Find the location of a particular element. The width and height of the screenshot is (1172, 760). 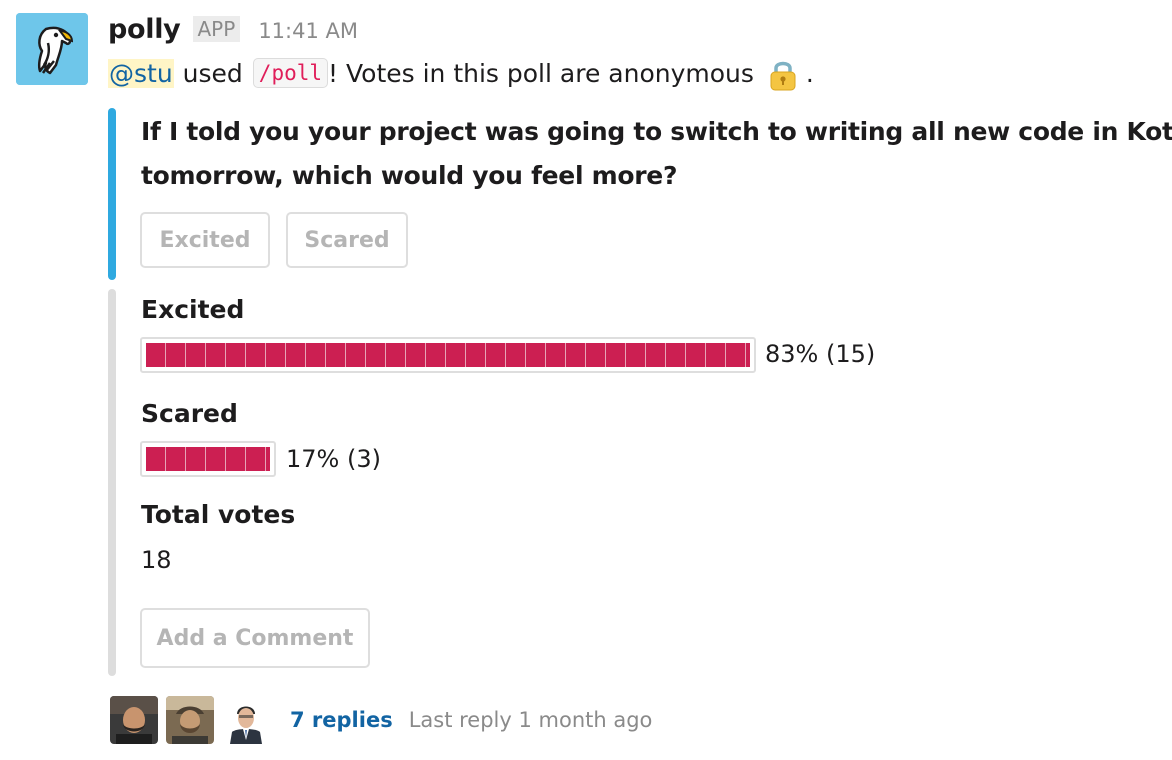

reply-count-link: 7 replies is located at coordinates (341, 720).